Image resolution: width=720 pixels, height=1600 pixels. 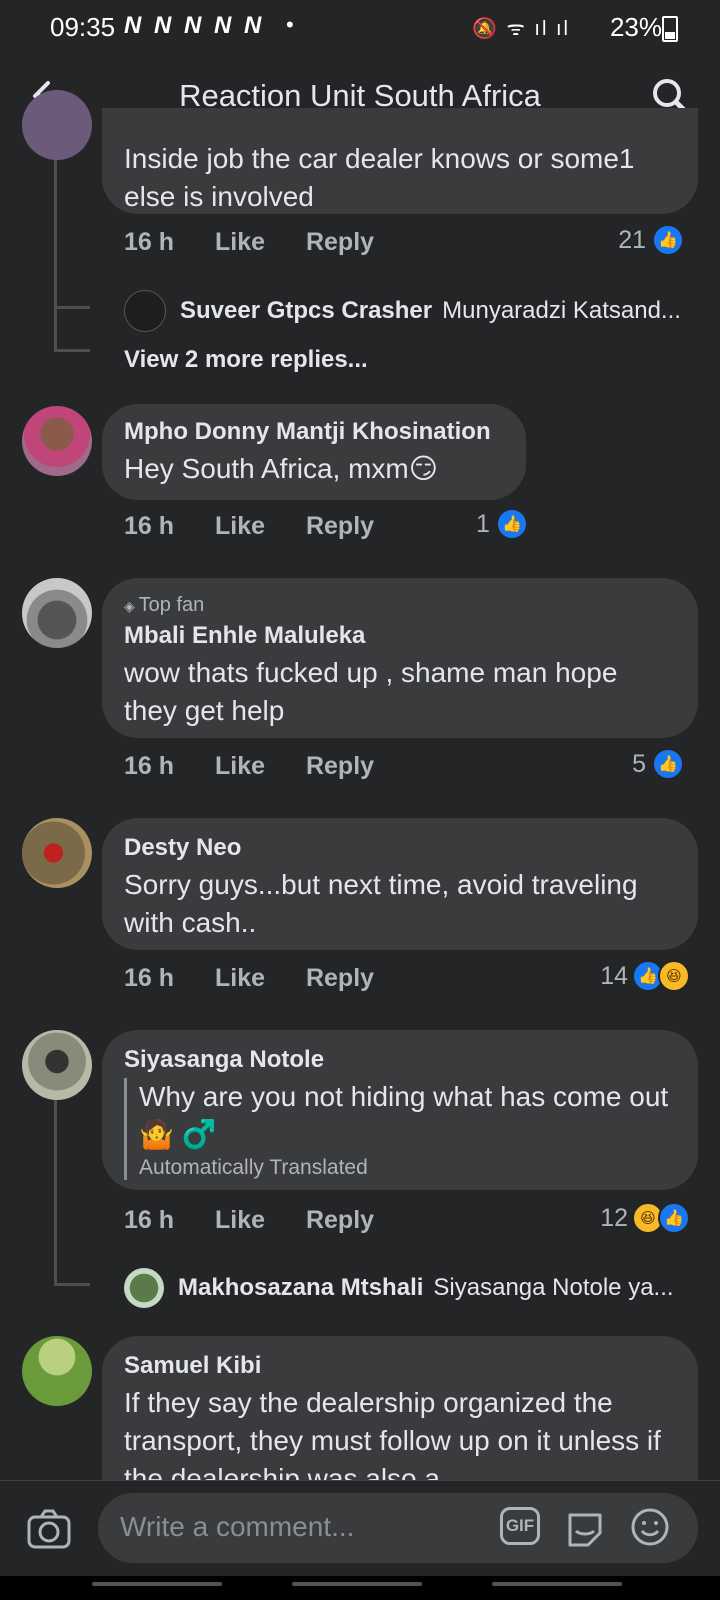 What do you see at coordinates (635, 27) in the screenshot?
I see `battery-percent: 23%` at bounding box center [635, 27].